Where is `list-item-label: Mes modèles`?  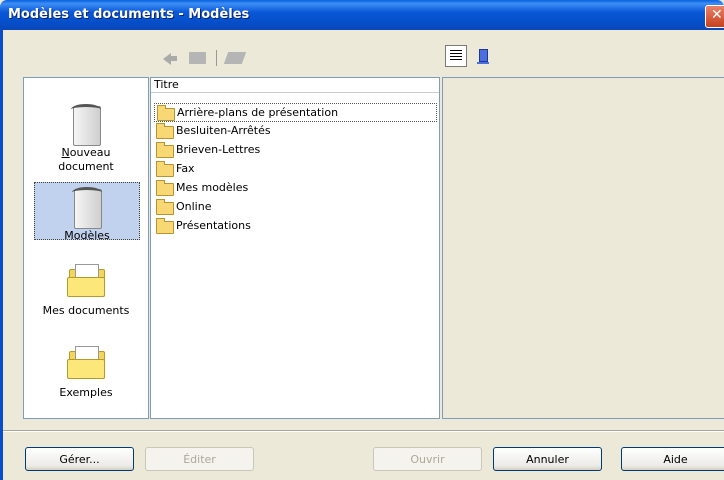 list-item-label: Mes modèles is located at coordinates (212, 187).